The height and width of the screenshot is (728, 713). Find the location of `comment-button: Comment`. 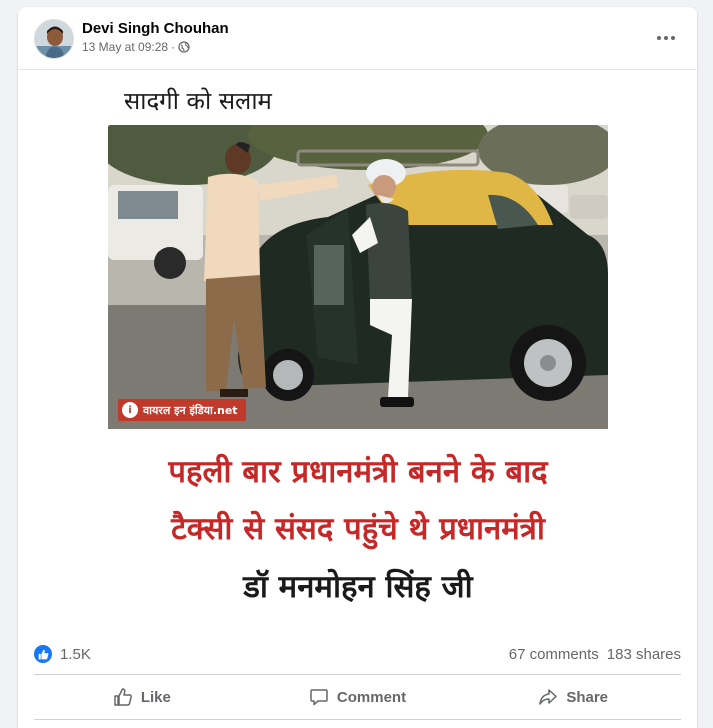

comment-button: Comment is located at coordinates (358, 697).